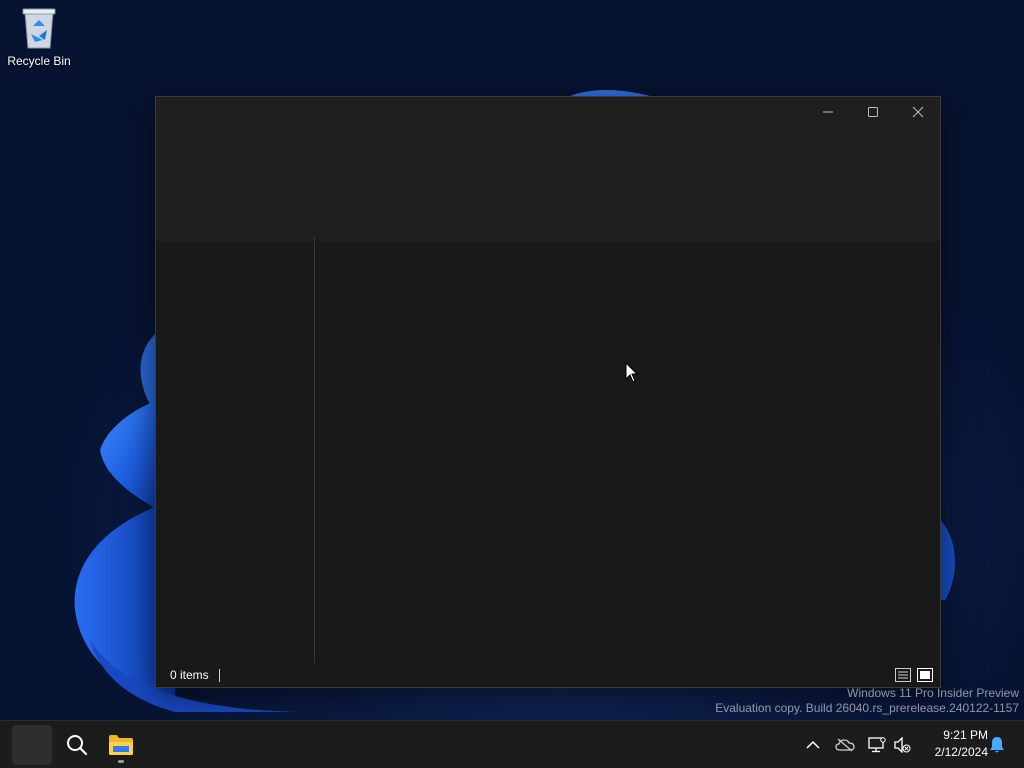  Describe the element at coordinates (548, 169) in the screenshot. I see `title-bar` at that location.